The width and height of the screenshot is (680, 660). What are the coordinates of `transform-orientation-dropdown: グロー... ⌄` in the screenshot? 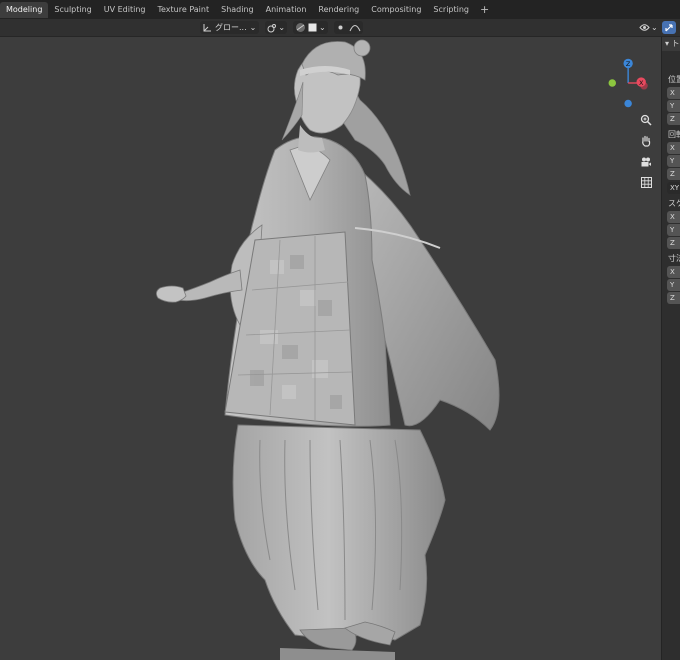 It's located at (230, 27).